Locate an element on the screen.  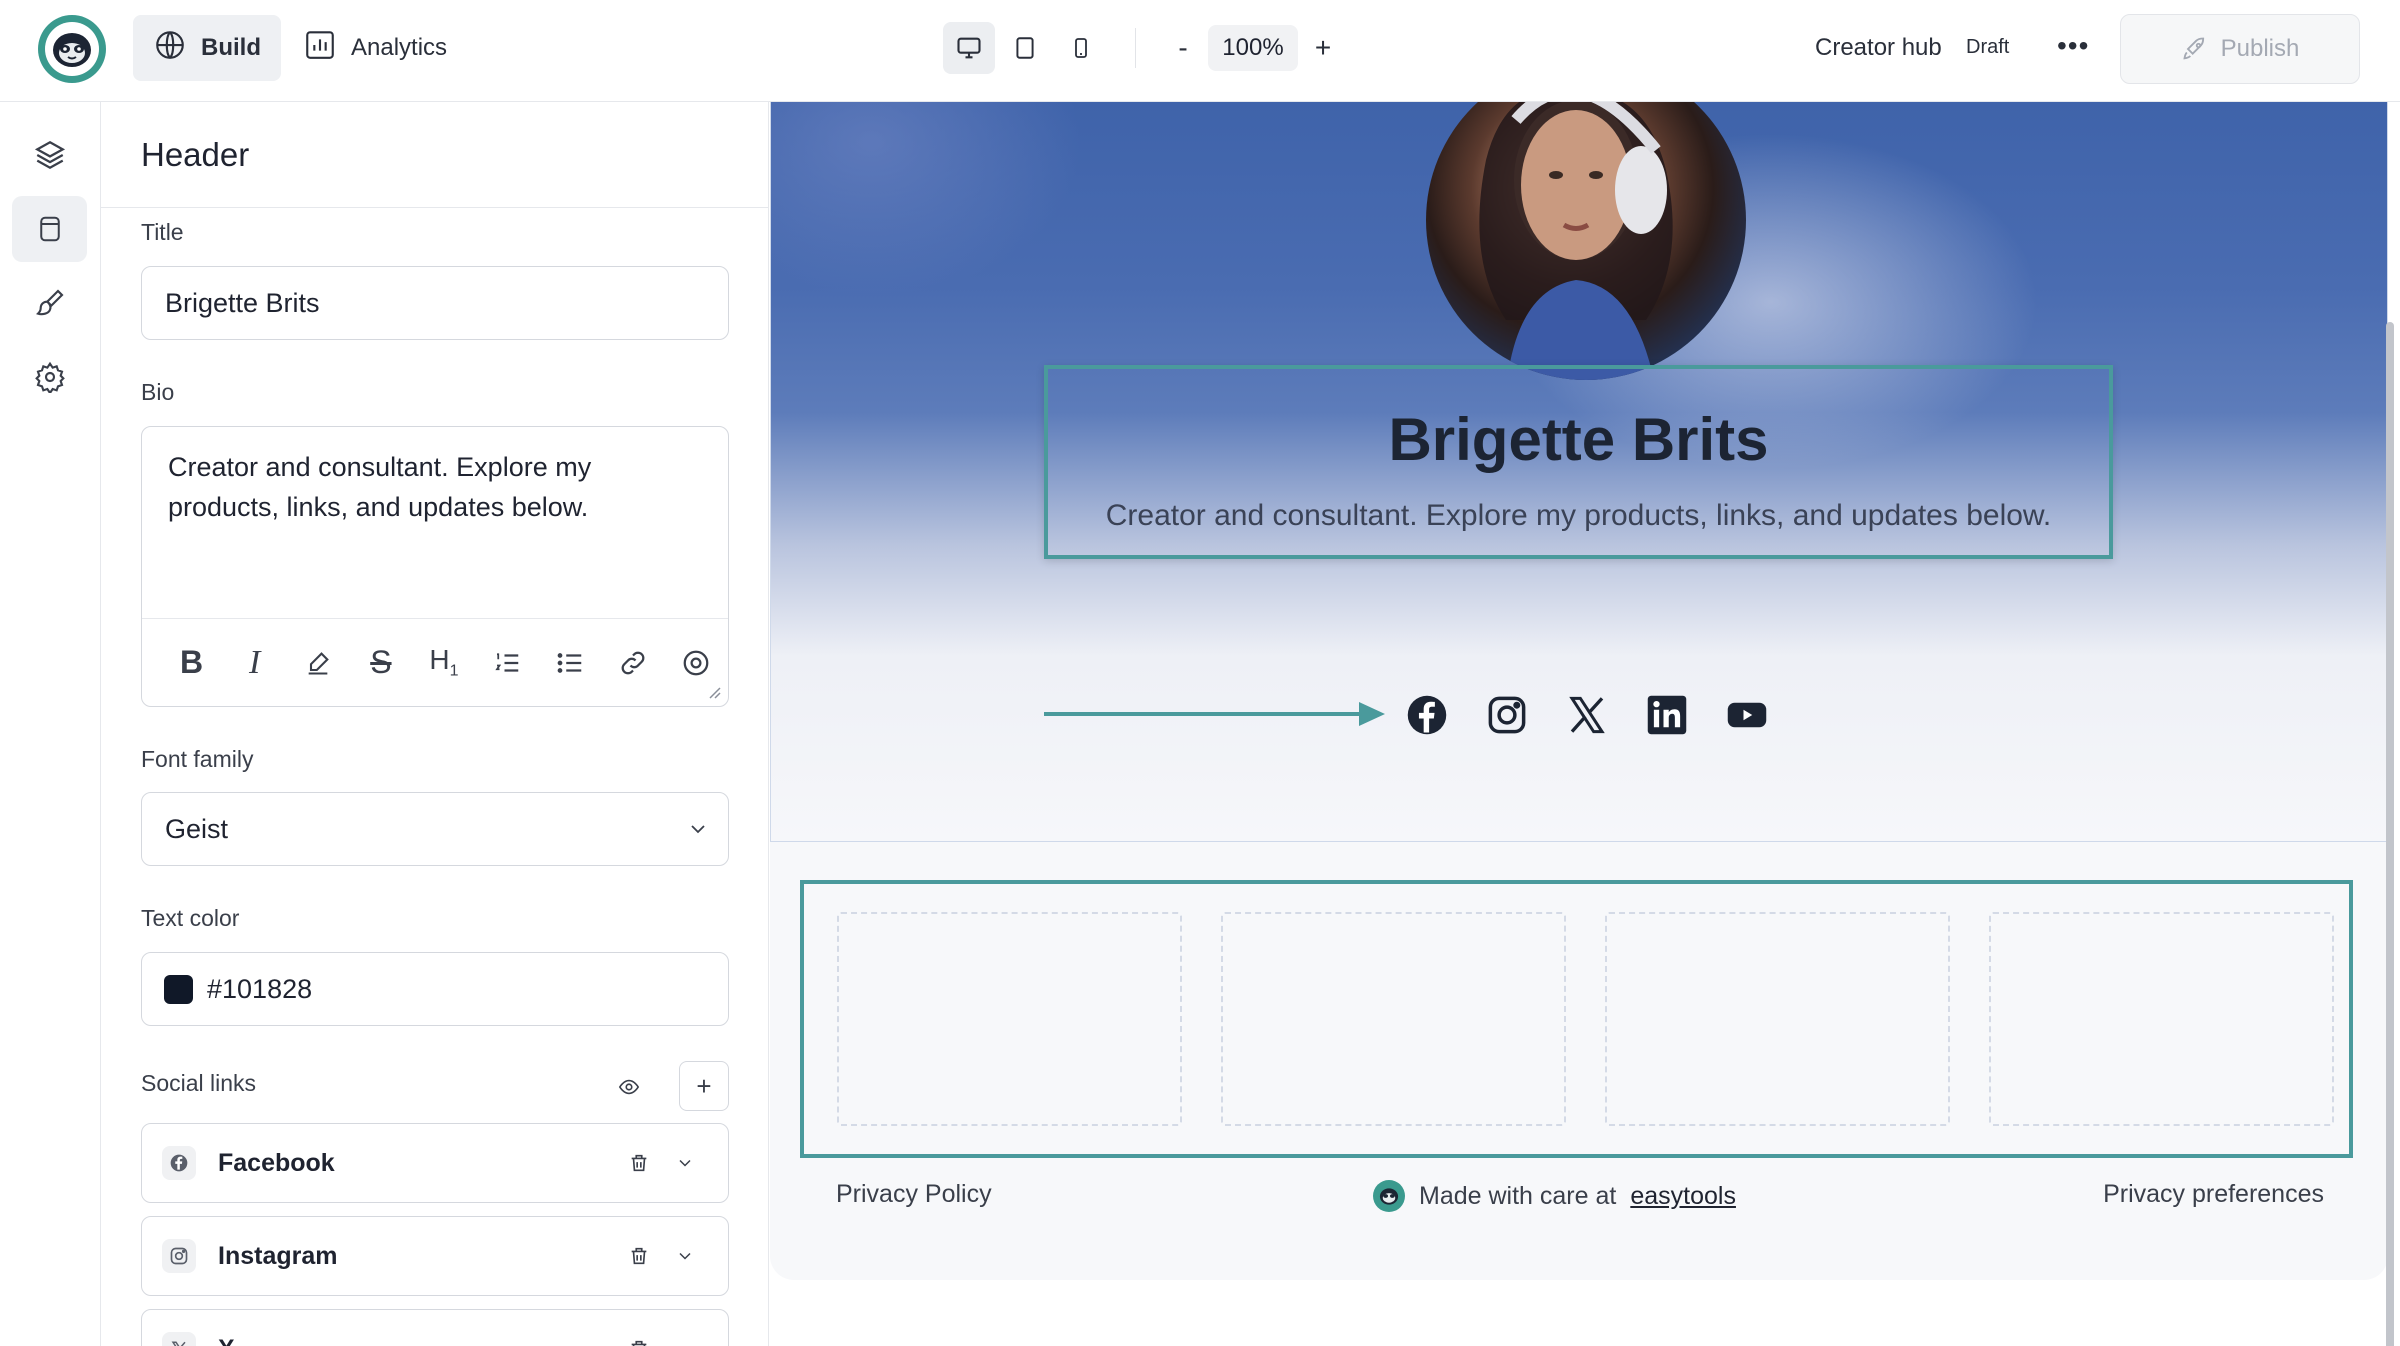
emoji-icon is located at coordinates (696, 662).